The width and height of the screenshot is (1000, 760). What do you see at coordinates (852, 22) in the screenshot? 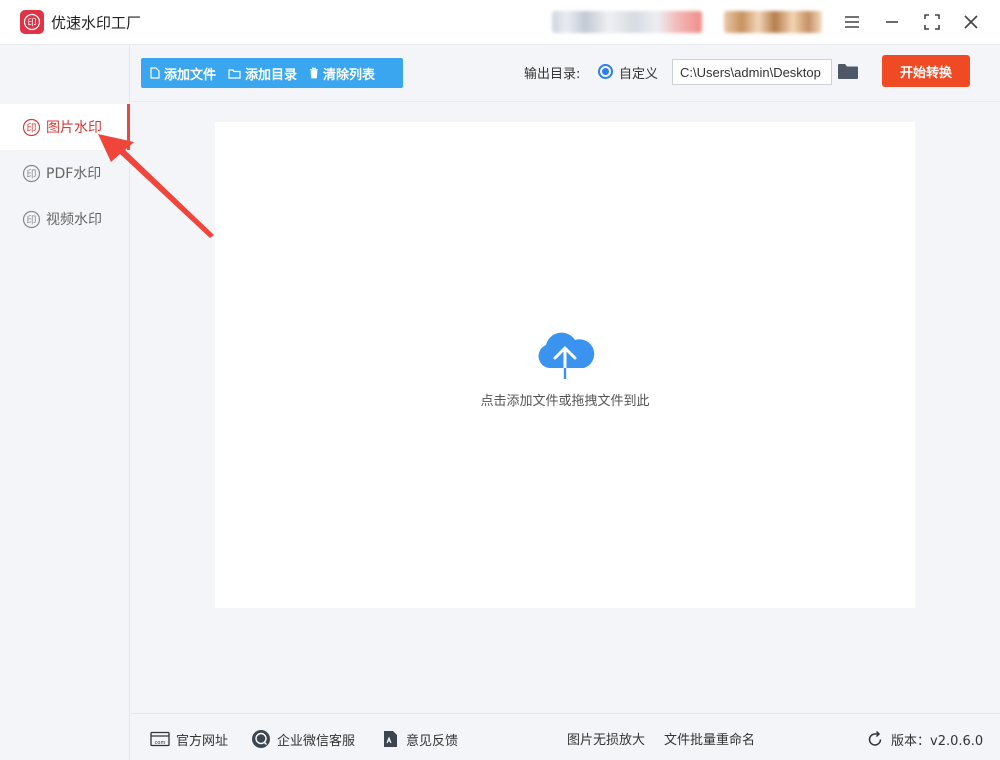
I see `menu-icon` at bounding box center [852, 22].